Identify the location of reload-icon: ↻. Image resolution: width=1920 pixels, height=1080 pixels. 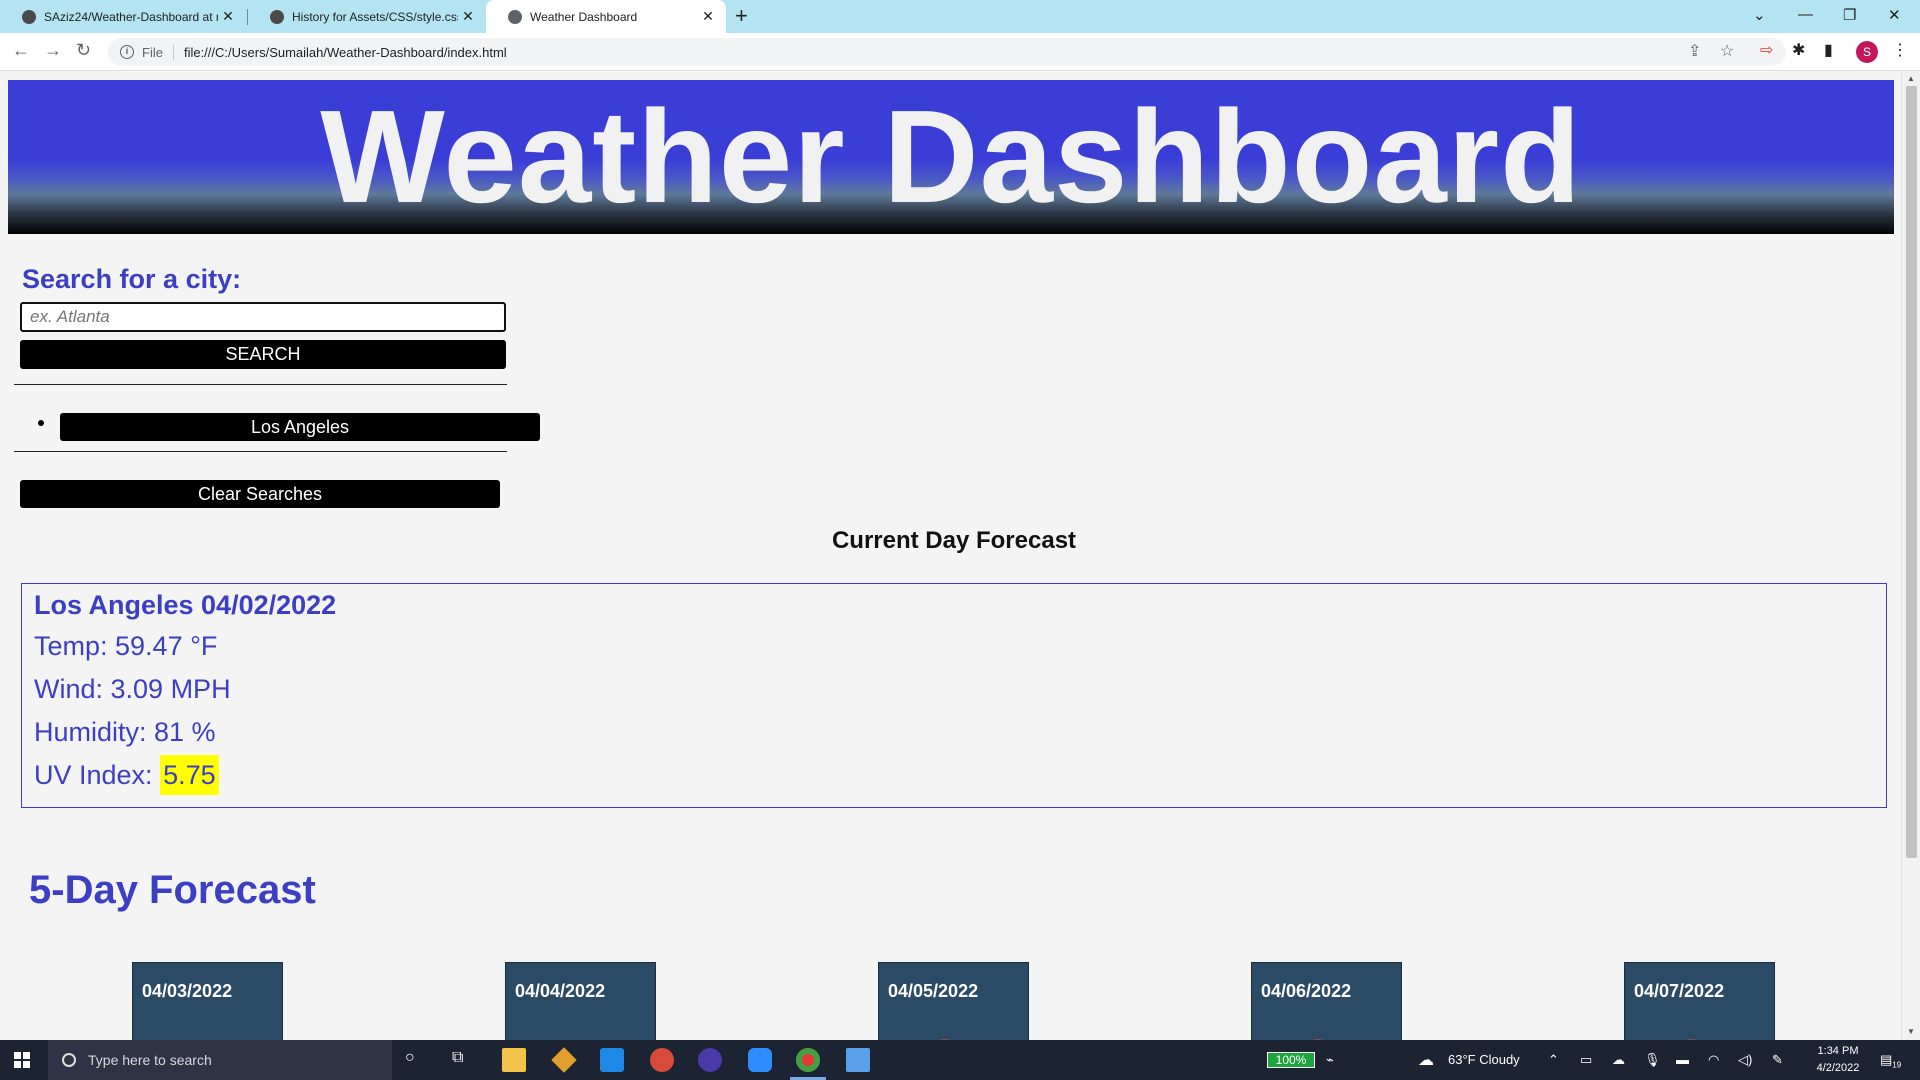
(83, 50).